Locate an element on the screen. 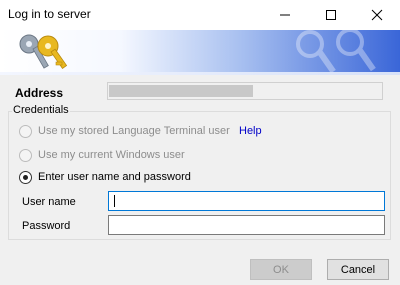  address-value-placeholder is located at coordinates (181, 91).